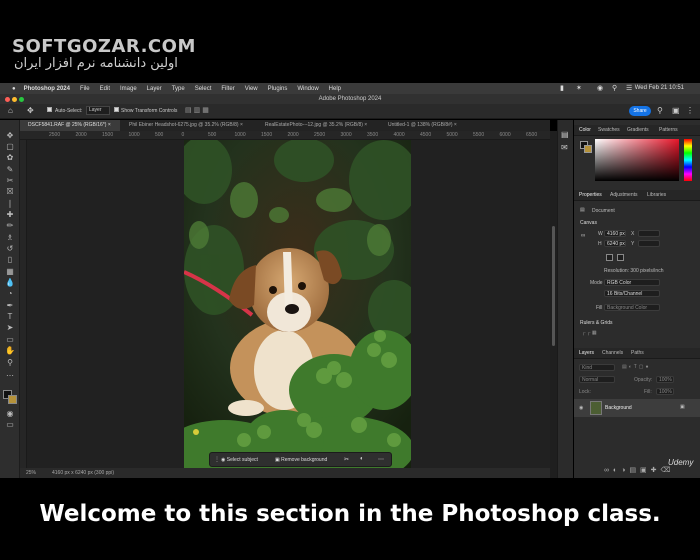 This screenshot has height=560, width=700. What do you see at coordinates (620, 257) in the screenshot?
I see `landscape-orientation-icon` at bounding box center [620, 257].